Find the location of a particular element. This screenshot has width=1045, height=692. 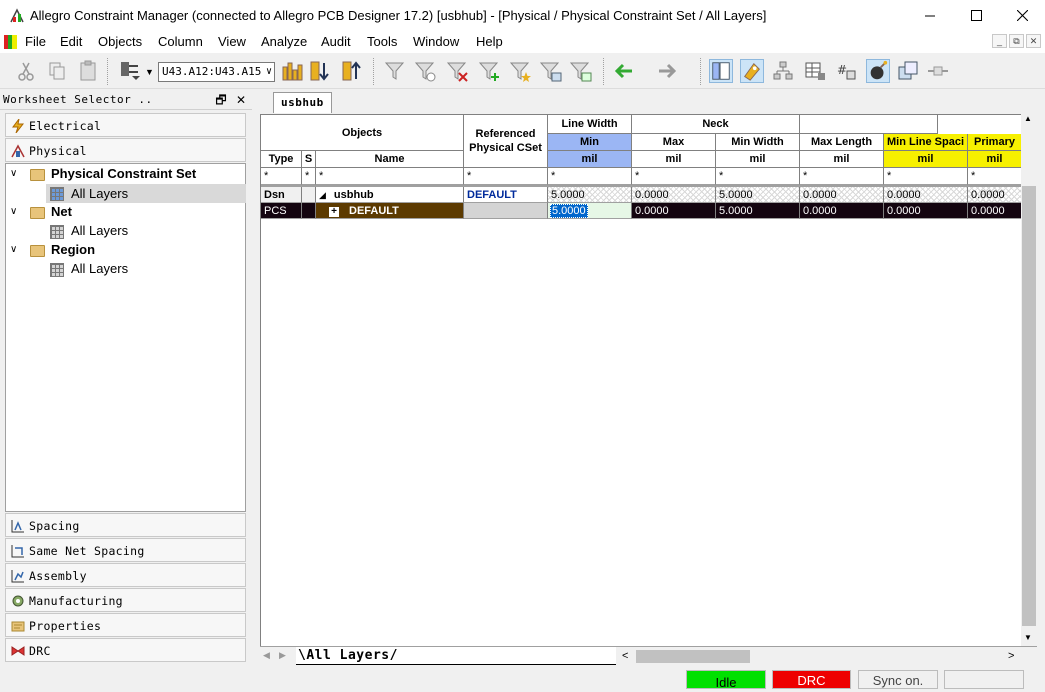

type-header: Type is located at coordinates (281, 159).